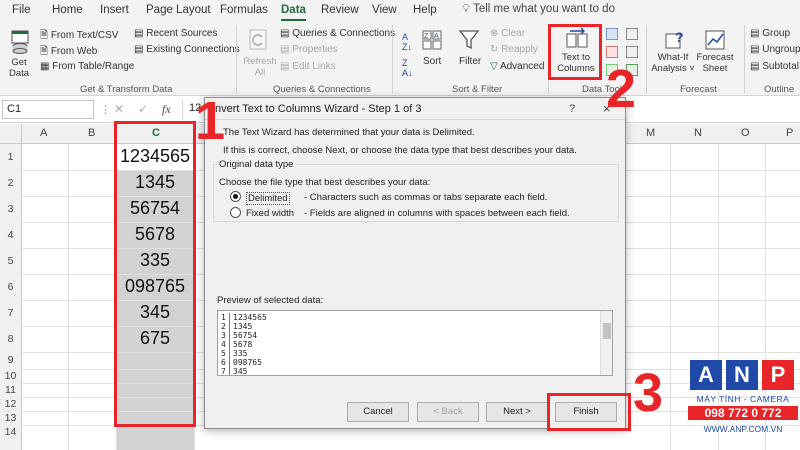 The width and height of the screenshot is (800, 450). What do you see at coordinates (105, 110) in the screenshot?
I see `formula-options-icon: ⋮` at bounding box center [105, 110].